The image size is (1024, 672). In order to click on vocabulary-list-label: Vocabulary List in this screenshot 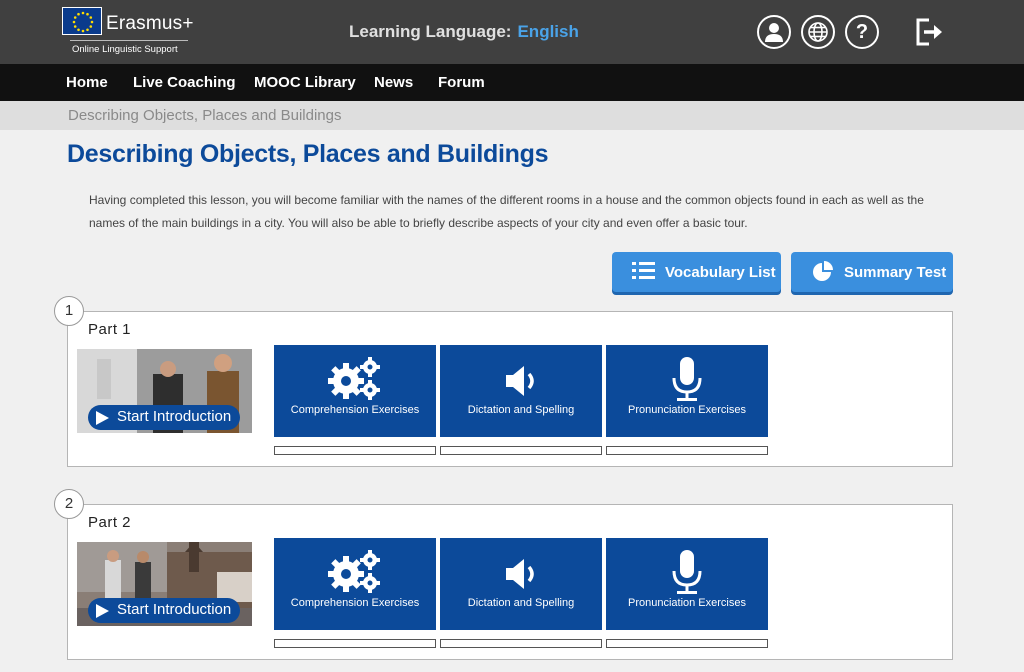, I will do `click(720, 272)`.